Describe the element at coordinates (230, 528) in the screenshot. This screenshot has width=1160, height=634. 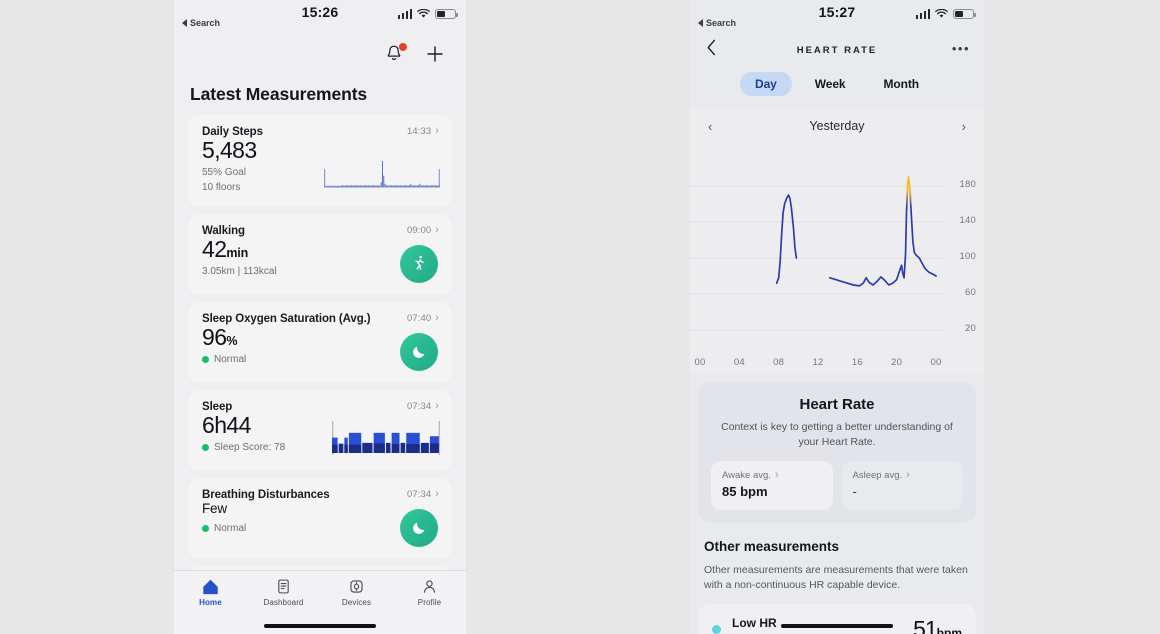
I see `status-label: Normal` at that location.